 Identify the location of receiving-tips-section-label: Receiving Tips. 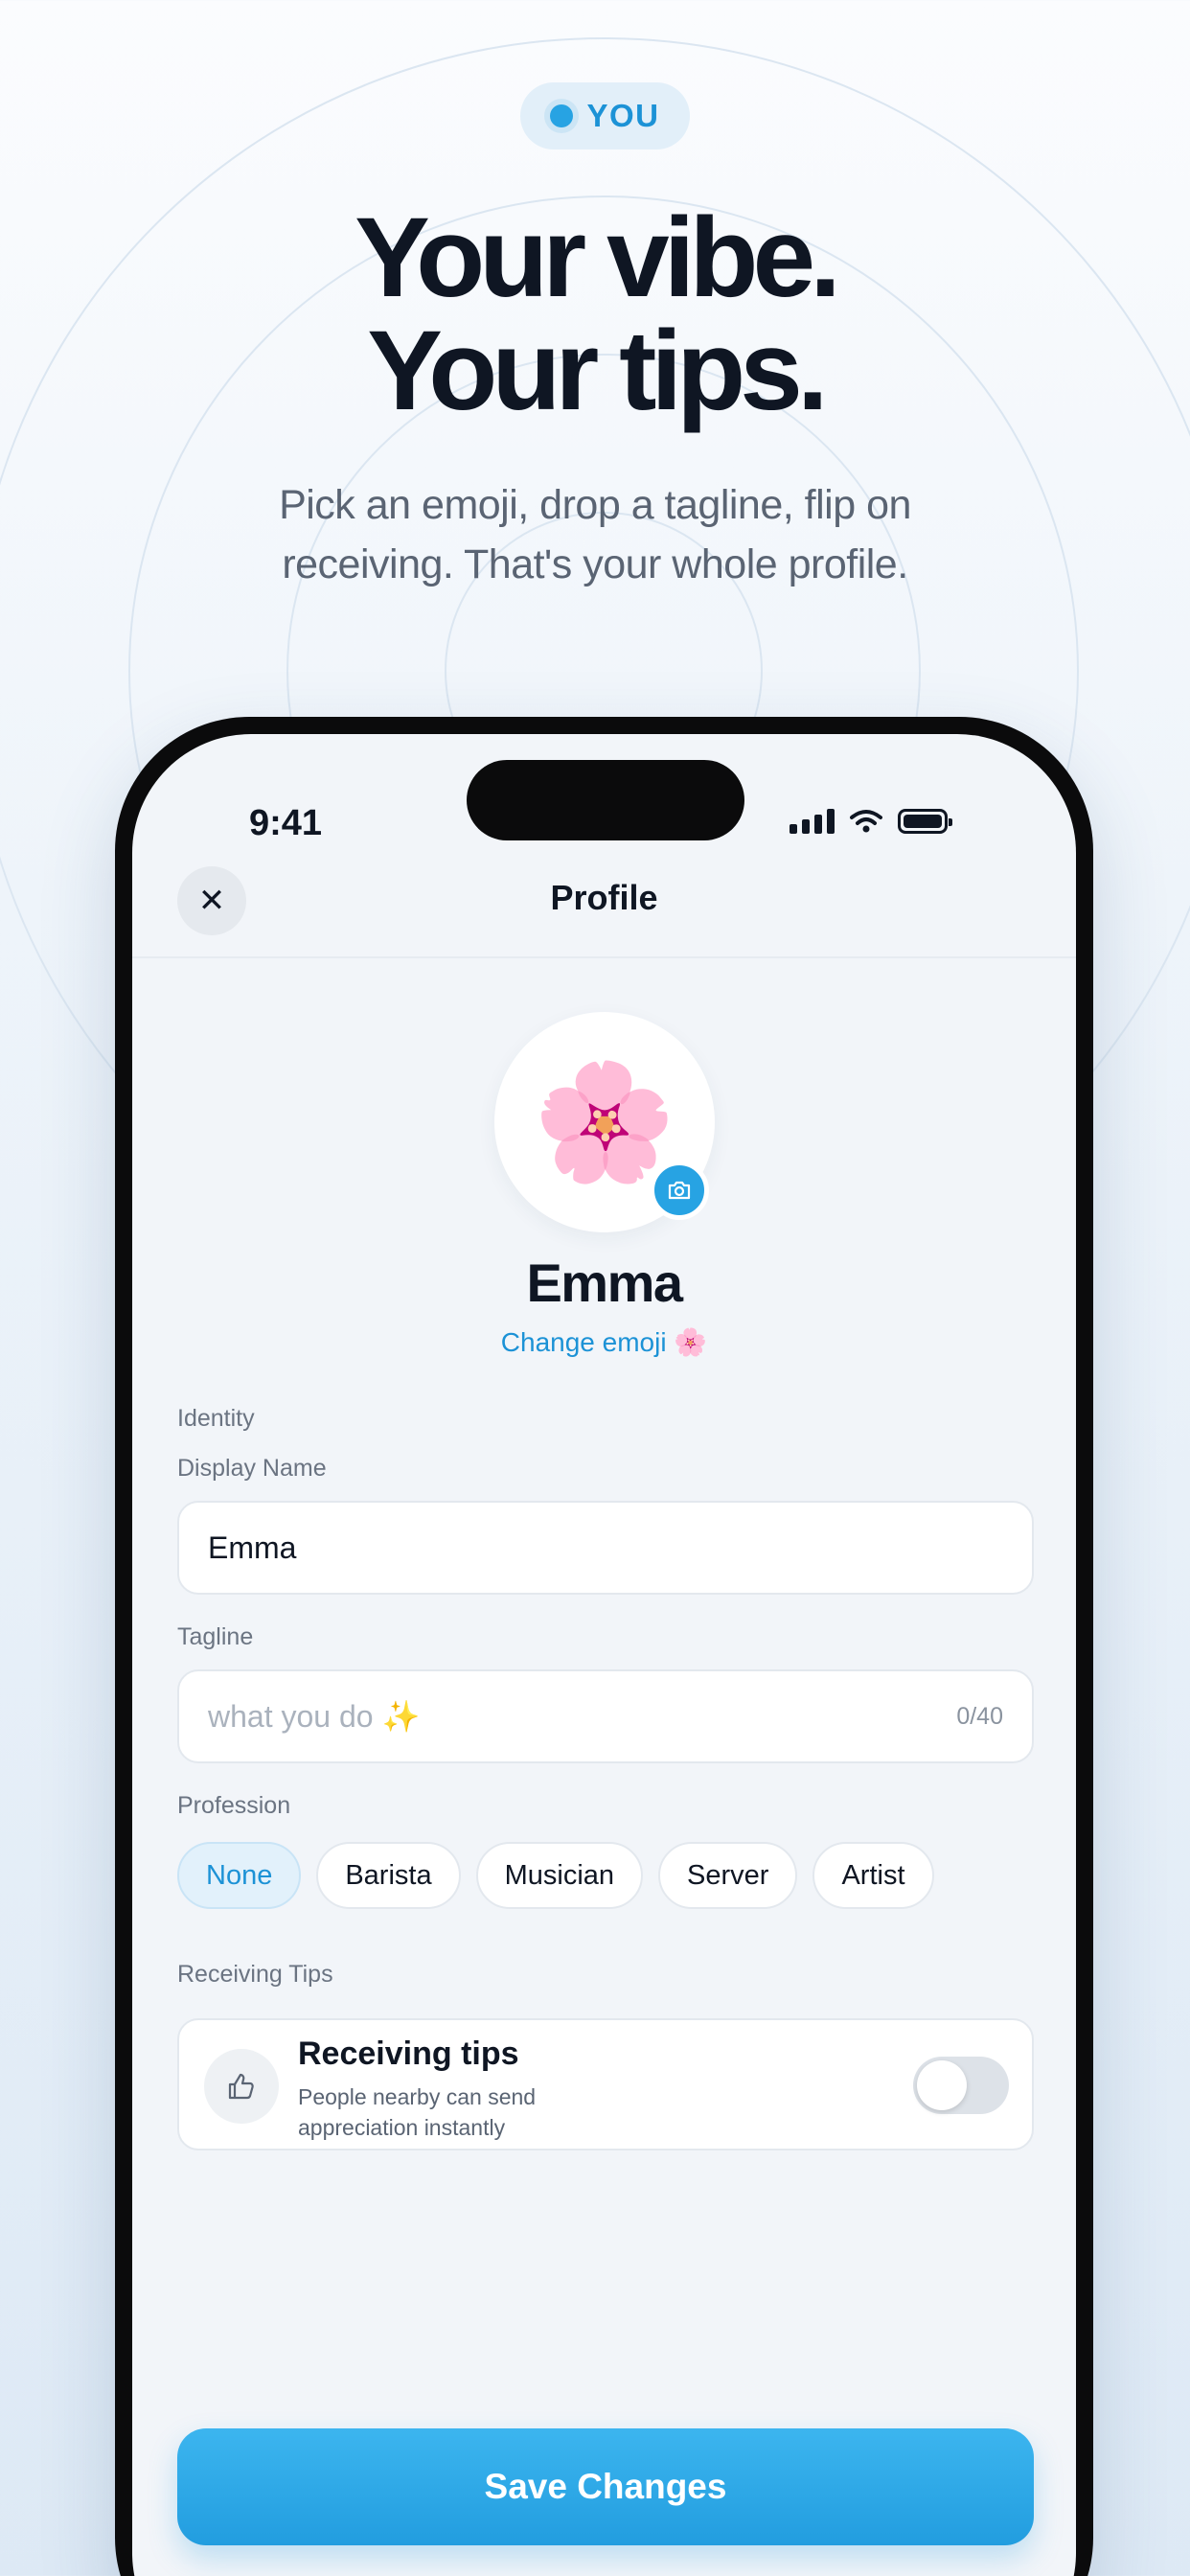
(255, 1974).